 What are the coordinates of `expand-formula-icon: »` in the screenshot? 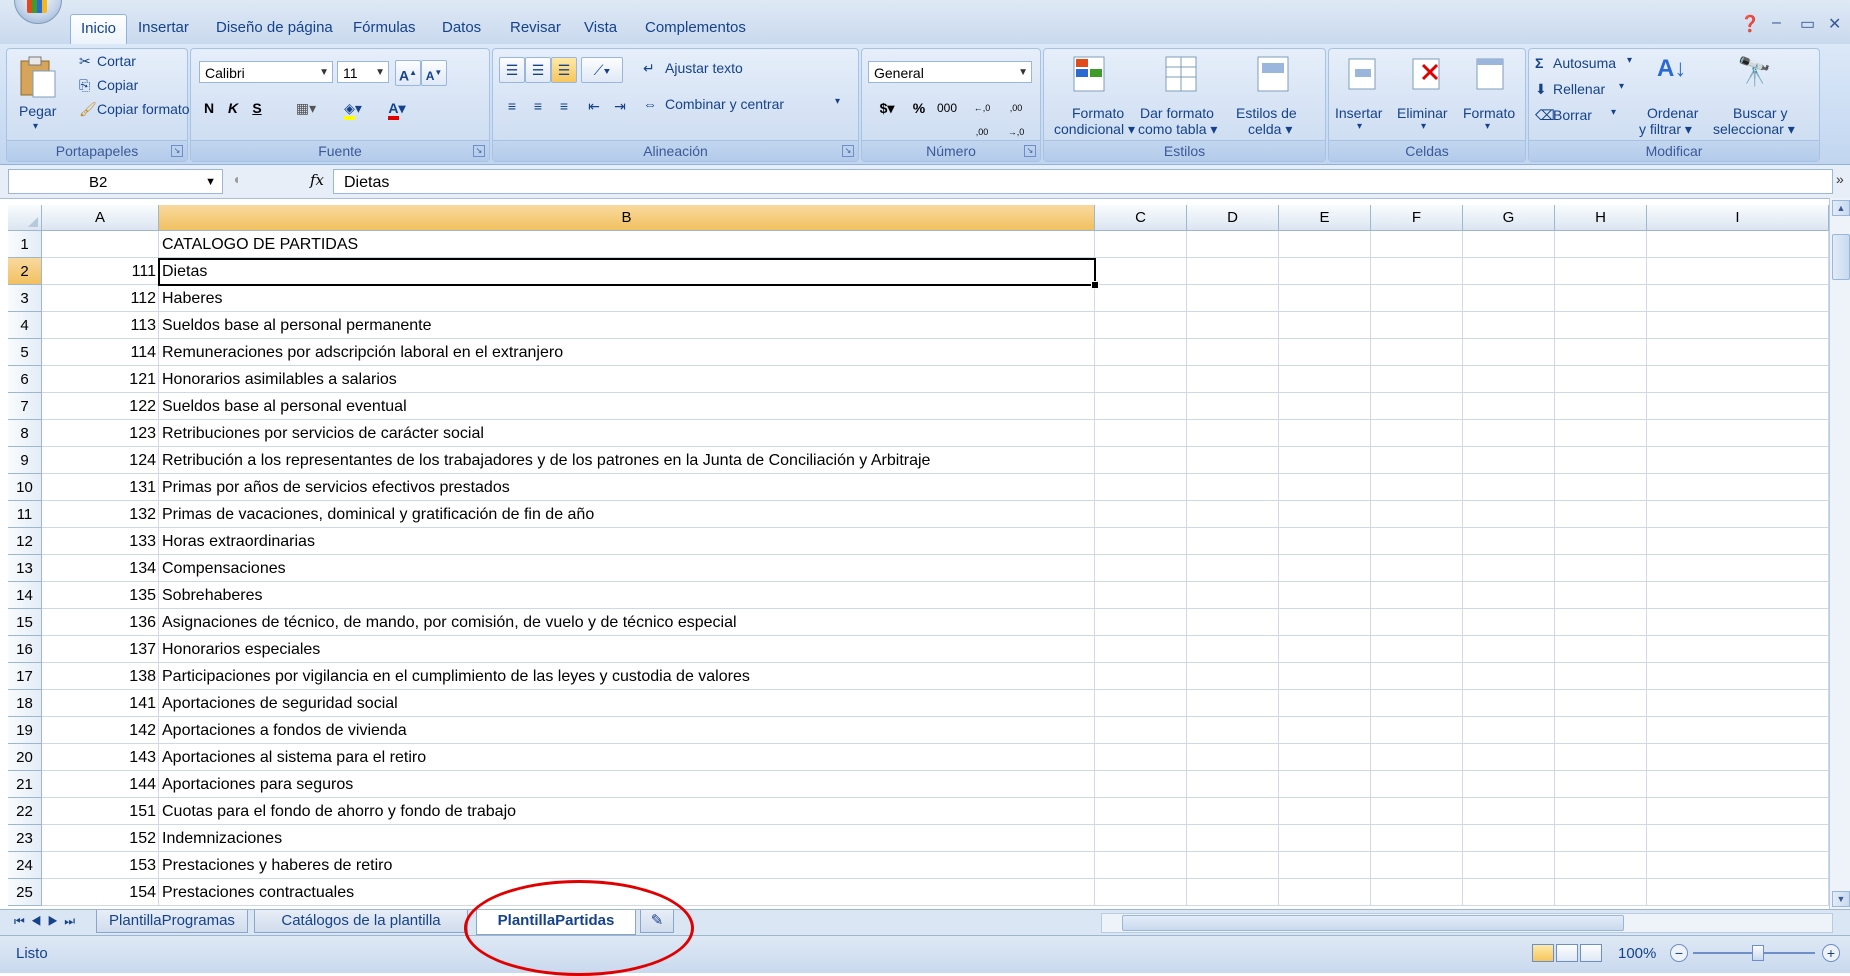 It's located at (1840, 179).